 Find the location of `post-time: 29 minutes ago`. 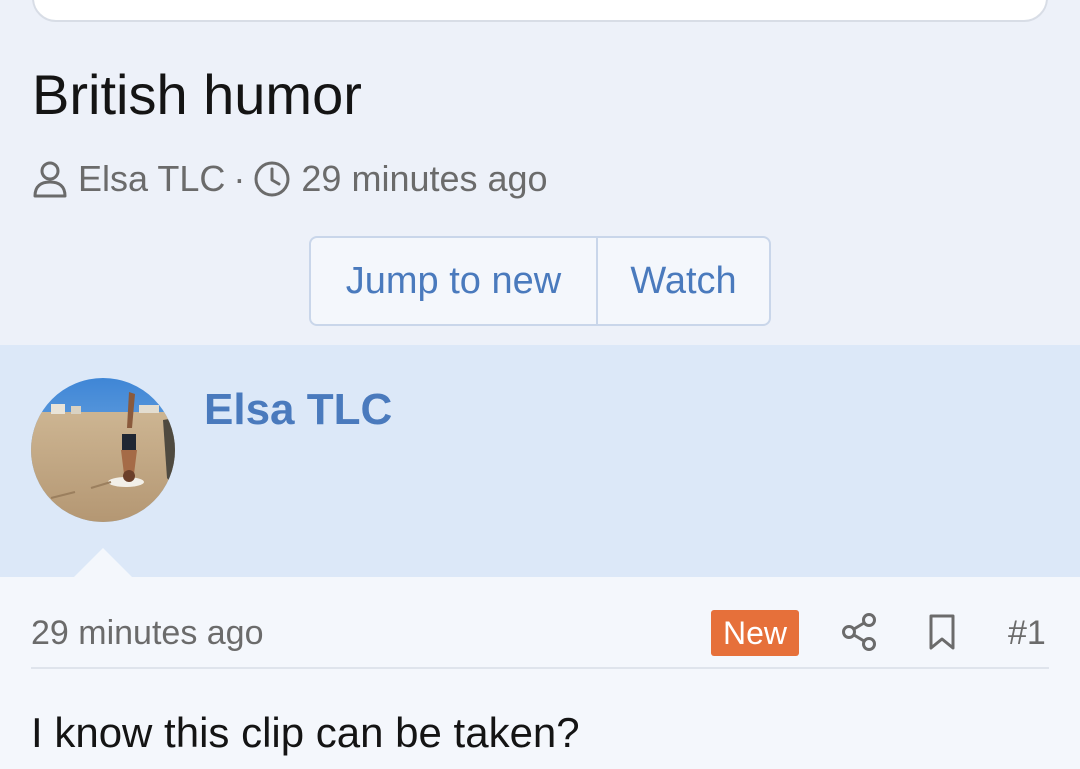

post-time: 29 minutes ago is located at coordinates (147, 633).